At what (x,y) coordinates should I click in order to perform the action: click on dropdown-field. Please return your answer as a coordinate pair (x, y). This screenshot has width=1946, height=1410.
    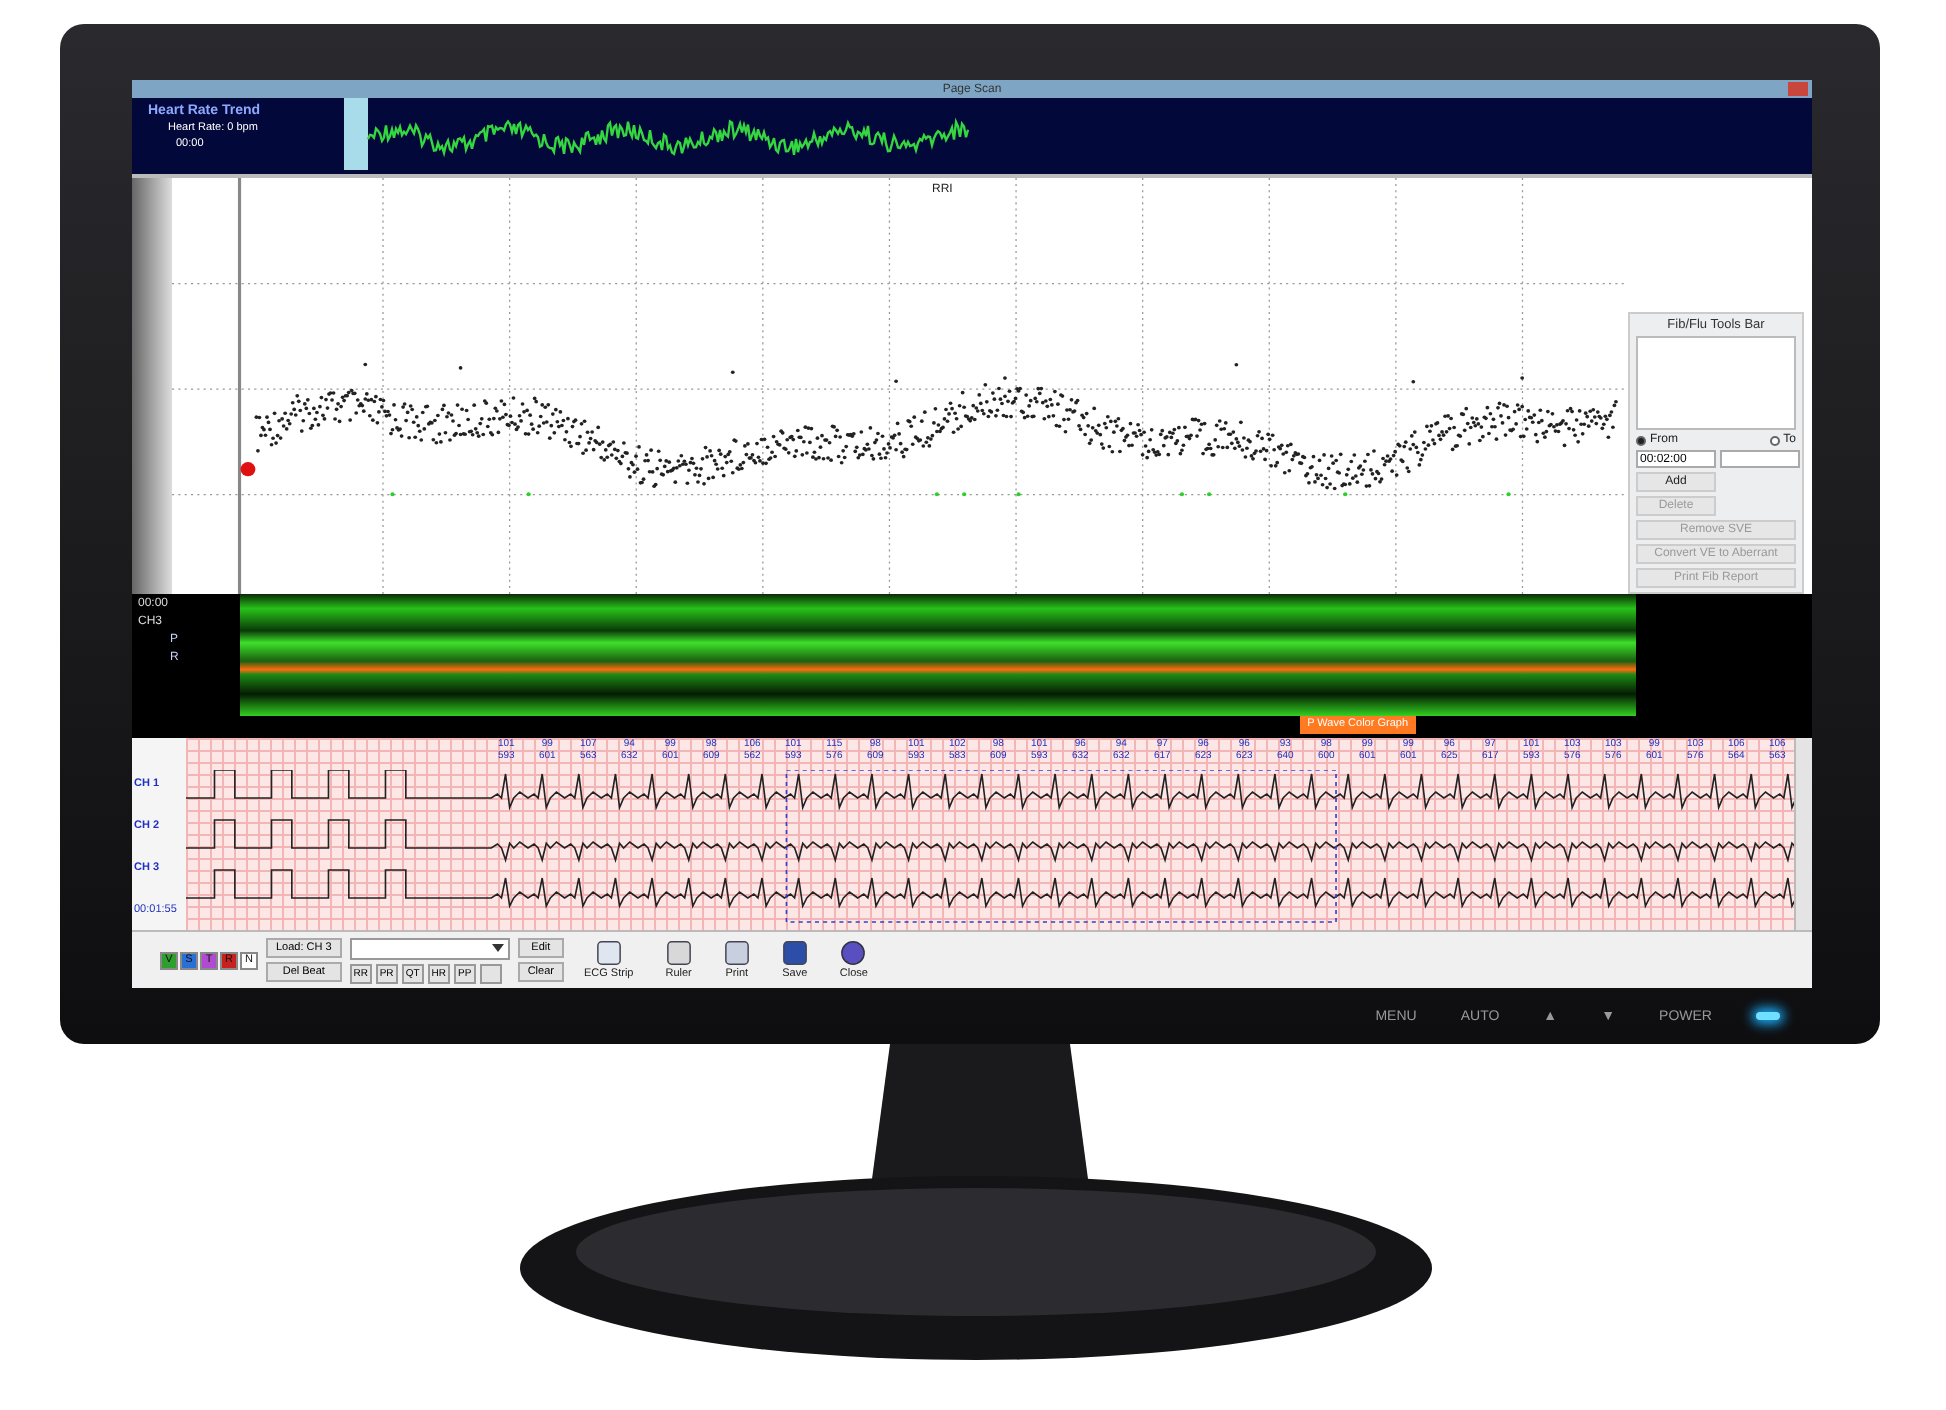
    Looking at the image, I should click on (429, 948).